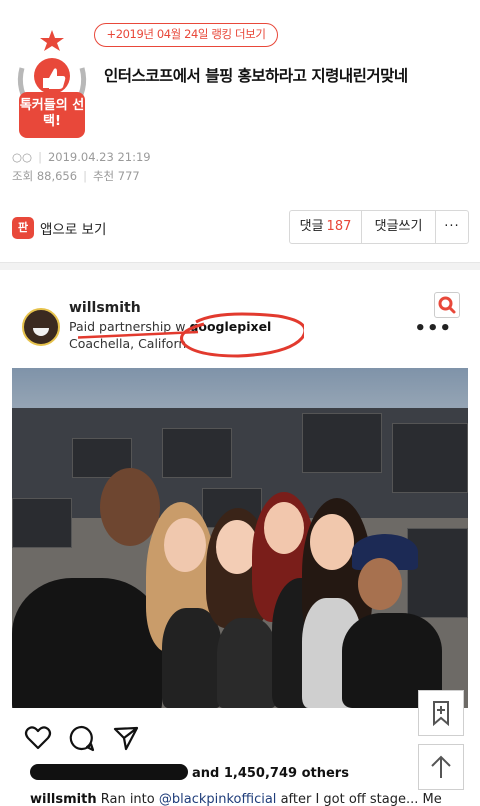 The height and width of the screenshot is (806, 480). What do you see at coordinates (127, 799) in the screenshot?
I see `caption-text: Ran into` at bounding box center [127, 799].